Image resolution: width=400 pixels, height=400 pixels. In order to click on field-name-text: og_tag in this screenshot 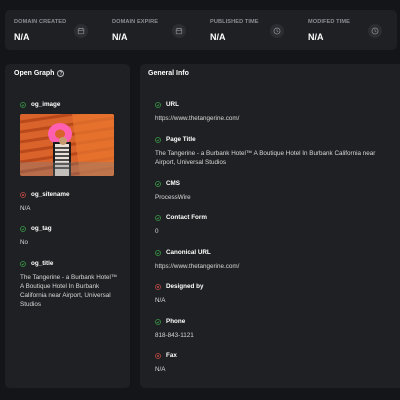, I will do `click(41, 228)`.